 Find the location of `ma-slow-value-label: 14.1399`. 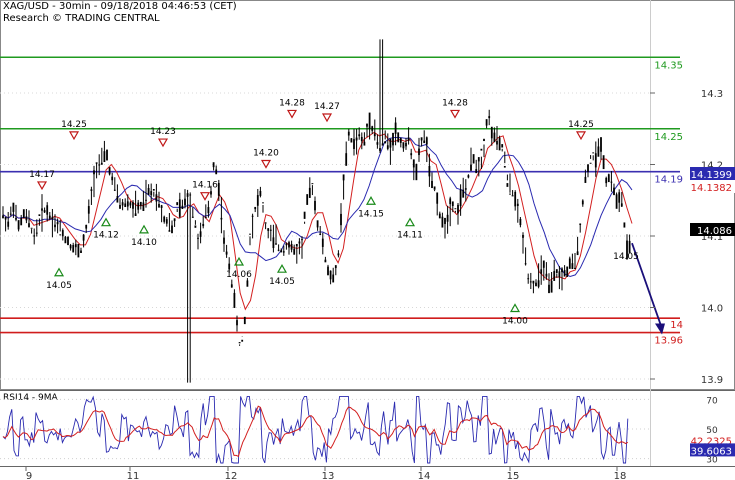

ma-slow-value-label: 14.1399 is located at coordinates (711, 175).